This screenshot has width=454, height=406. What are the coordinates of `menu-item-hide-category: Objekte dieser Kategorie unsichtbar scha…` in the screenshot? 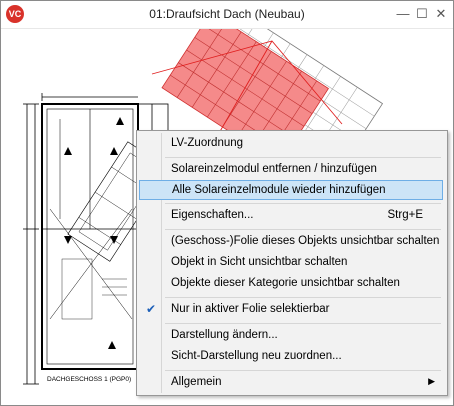 It's located at (291, 284).